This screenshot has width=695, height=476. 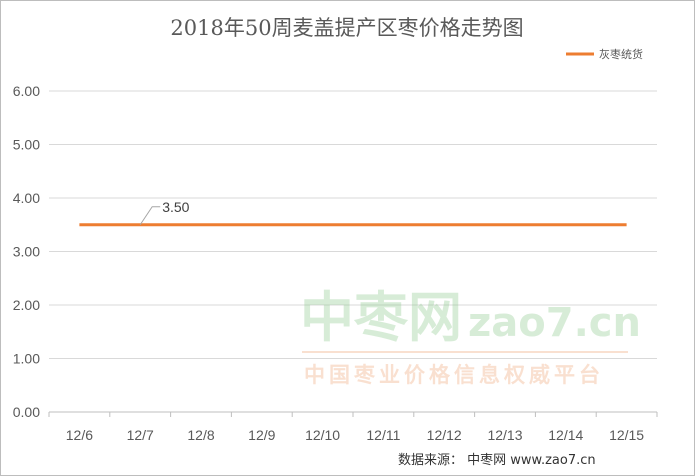 What do you see at coordinates (175, 207) in the screenshot?
I see `data-label: 3.50` at bounding box center [175, 207].